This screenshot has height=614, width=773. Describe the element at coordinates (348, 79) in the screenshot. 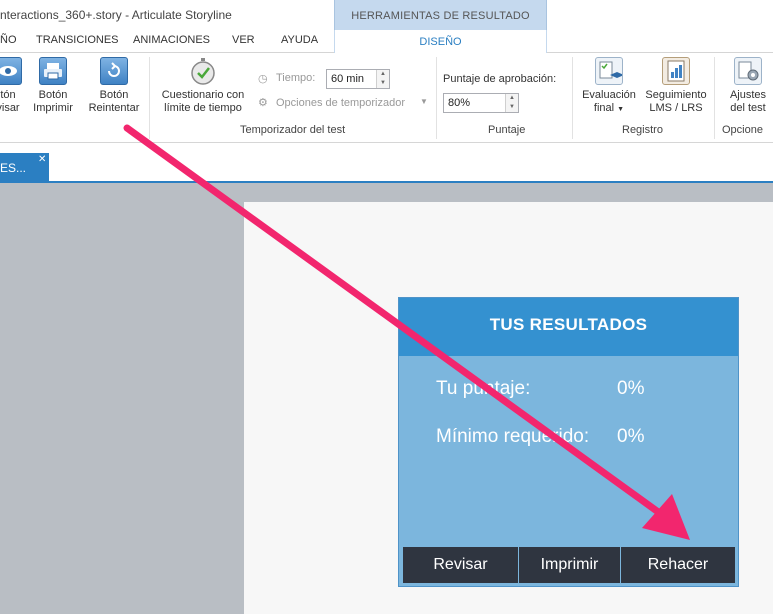

I see `time-input-value: 60 min` at that location.